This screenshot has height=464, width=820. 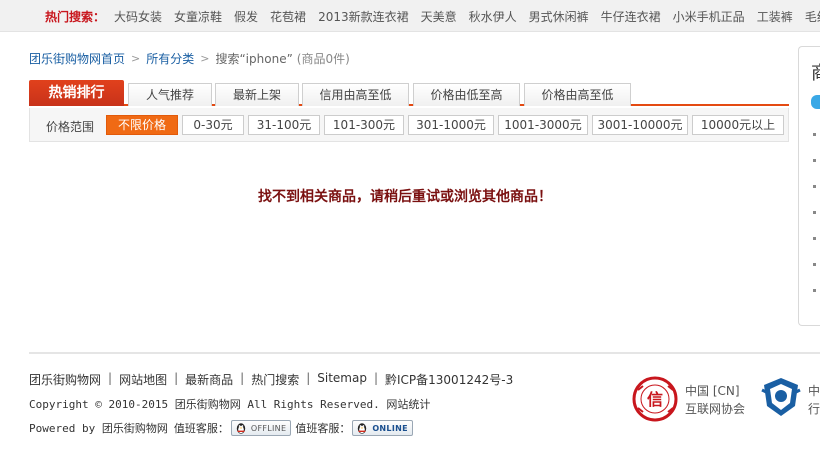 What do you see at coordinates (323, 59) in the screenshot?
I see `breadcrumb-result-count: (商品0件)` at bounding box center [323, 59].